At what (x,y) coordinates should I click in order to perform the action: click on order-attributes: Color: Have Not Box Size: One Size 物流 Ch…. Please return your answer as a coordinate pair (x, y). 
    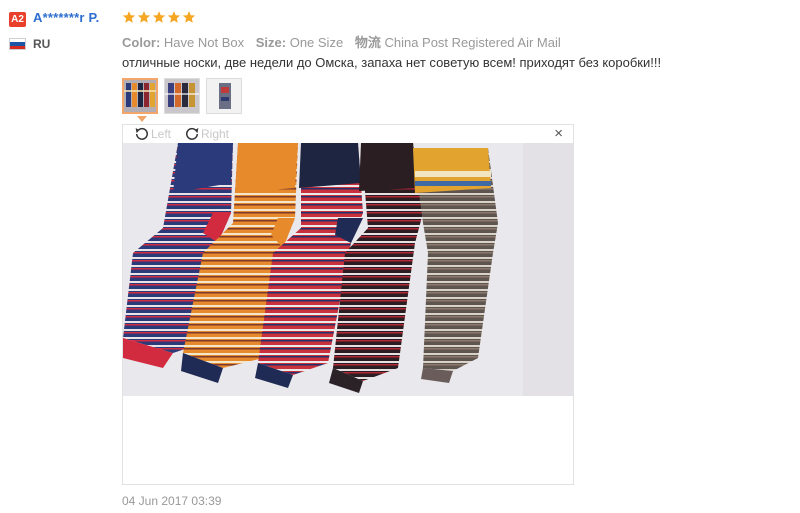
    Looking at the image, I should click on (345, 41).